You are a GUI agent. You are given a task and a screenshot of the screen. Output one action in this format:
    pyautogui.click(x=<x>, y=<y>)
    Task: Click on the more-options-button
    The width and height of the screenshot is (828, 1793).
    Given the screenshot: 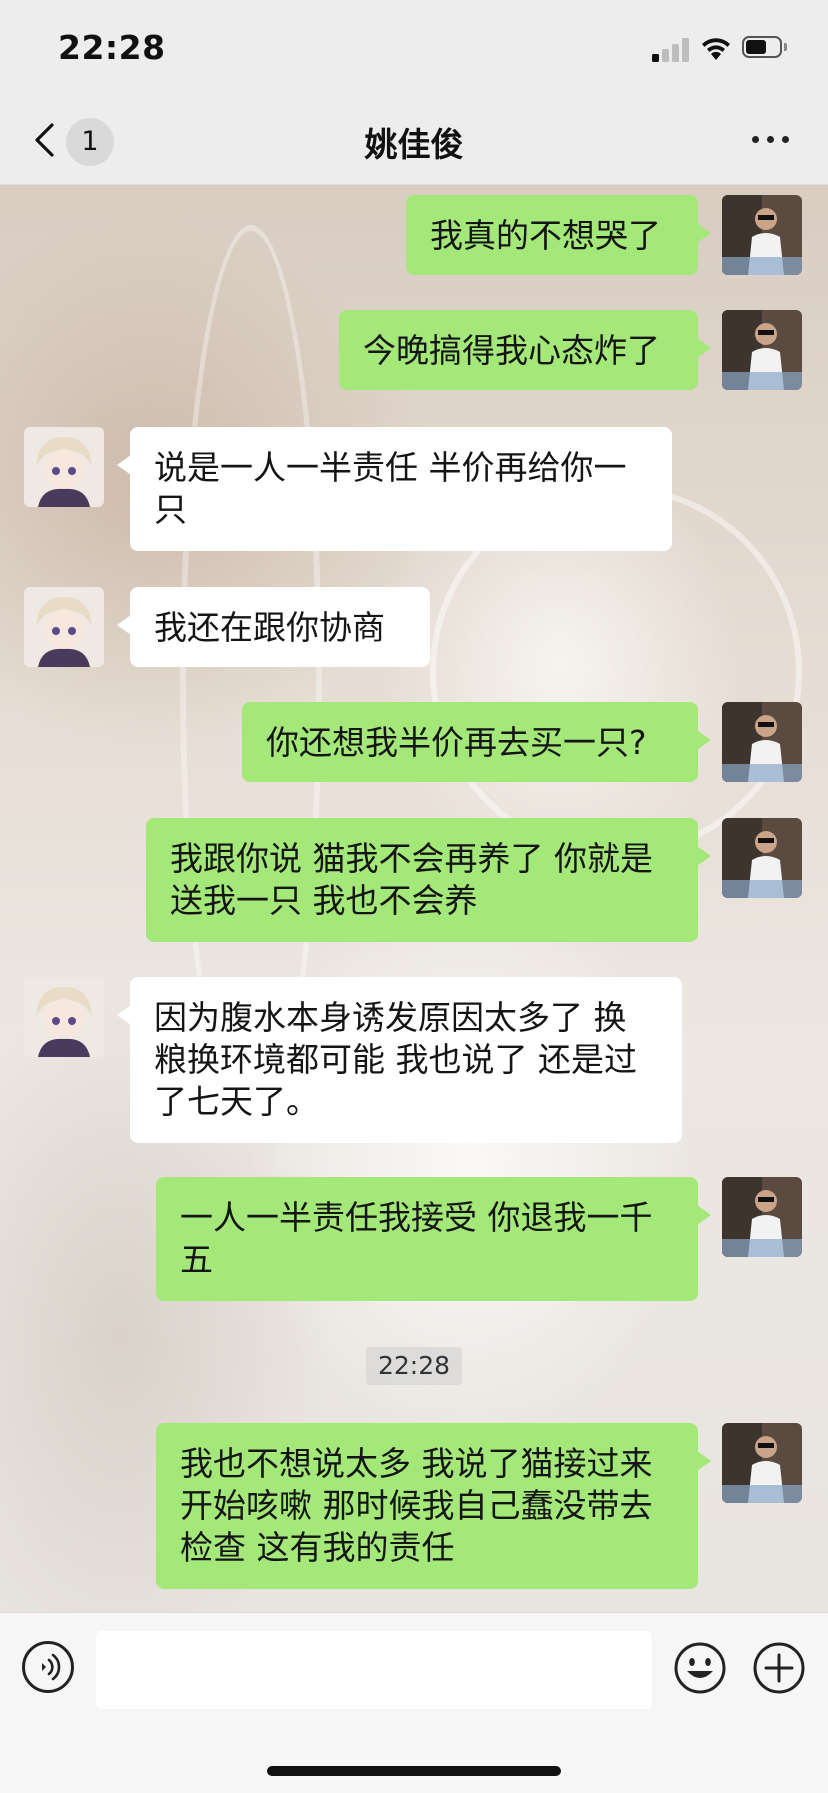 What is the action you would take?
    pyautogui.click(x=772, y=139)
    